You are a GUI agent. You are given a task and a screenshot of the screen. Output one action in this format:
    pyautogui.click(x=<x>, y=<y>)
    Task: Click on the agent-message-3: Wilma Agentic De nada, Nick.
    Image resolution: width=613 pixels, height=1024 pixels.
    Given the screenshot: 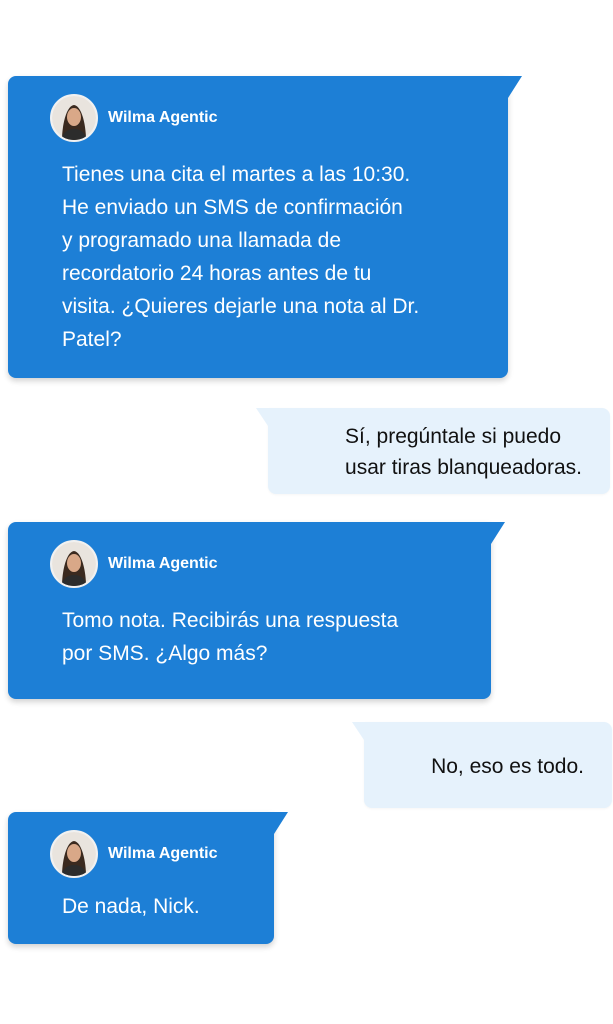 What is the action you would take?
    pyautogui.click(x=148, y=878)
    